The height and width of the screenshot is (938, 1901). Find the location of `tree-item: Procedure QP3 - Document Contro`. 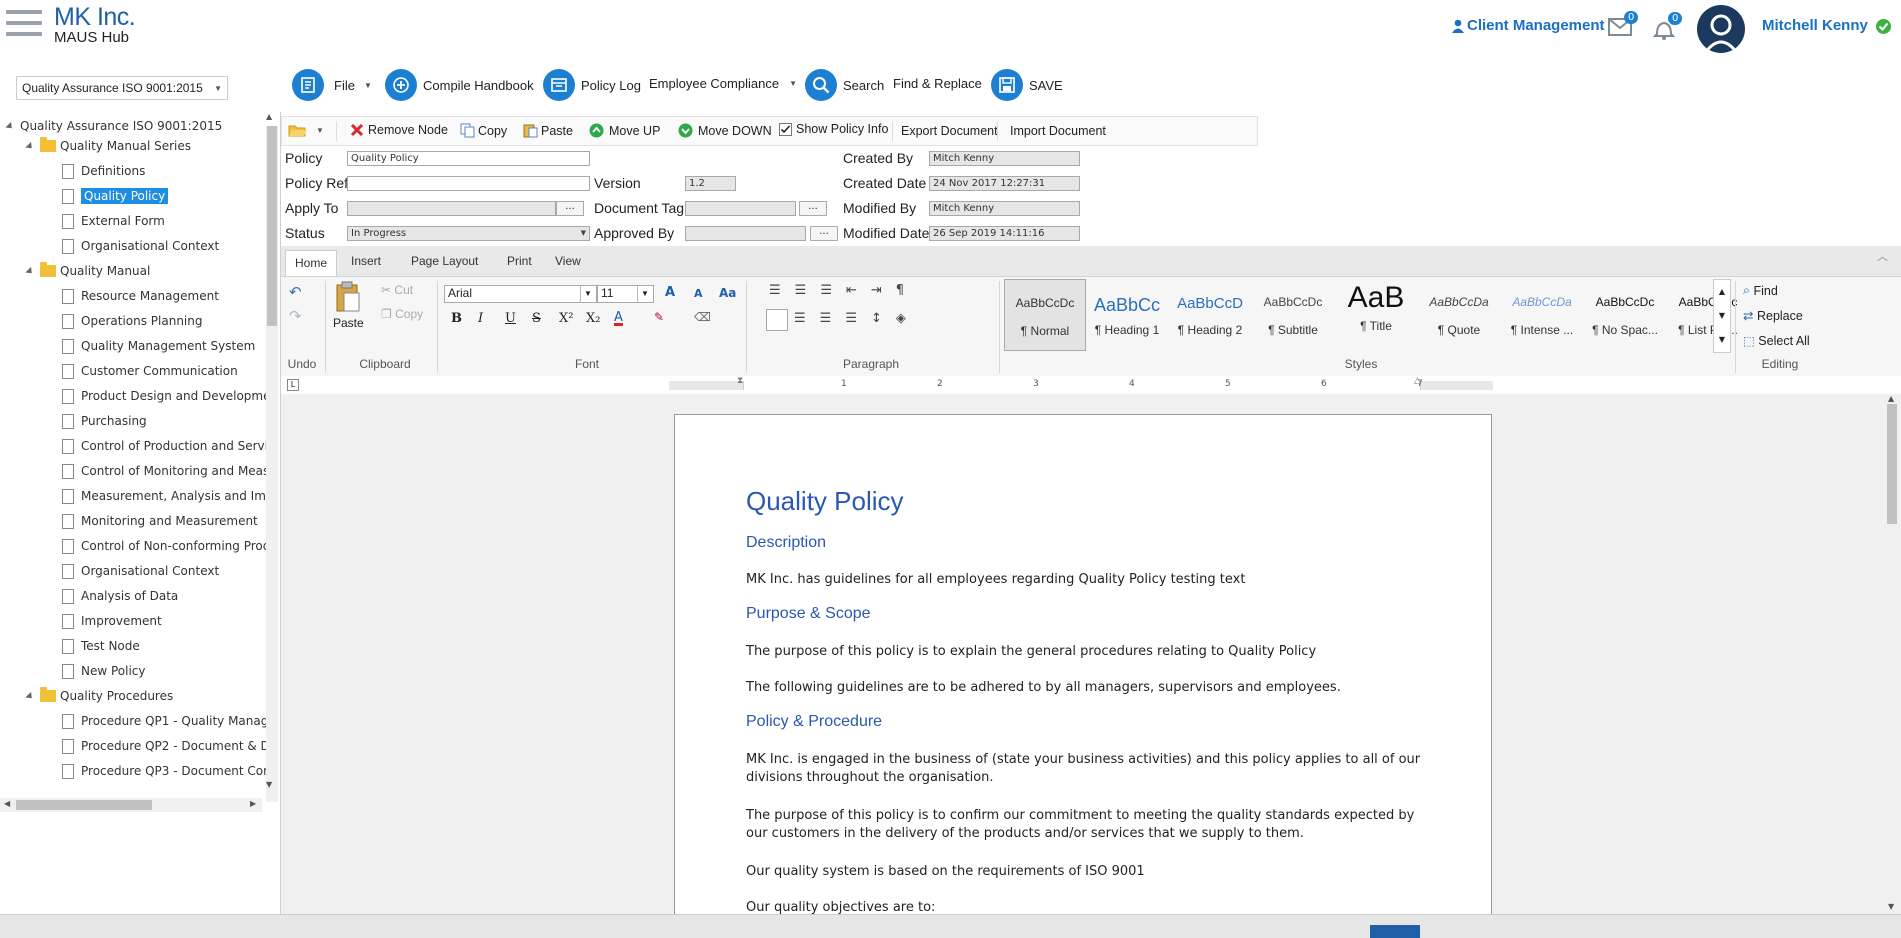

tree-item: Procedure QP3 - Document Contro is located at coordinates (164, 771).